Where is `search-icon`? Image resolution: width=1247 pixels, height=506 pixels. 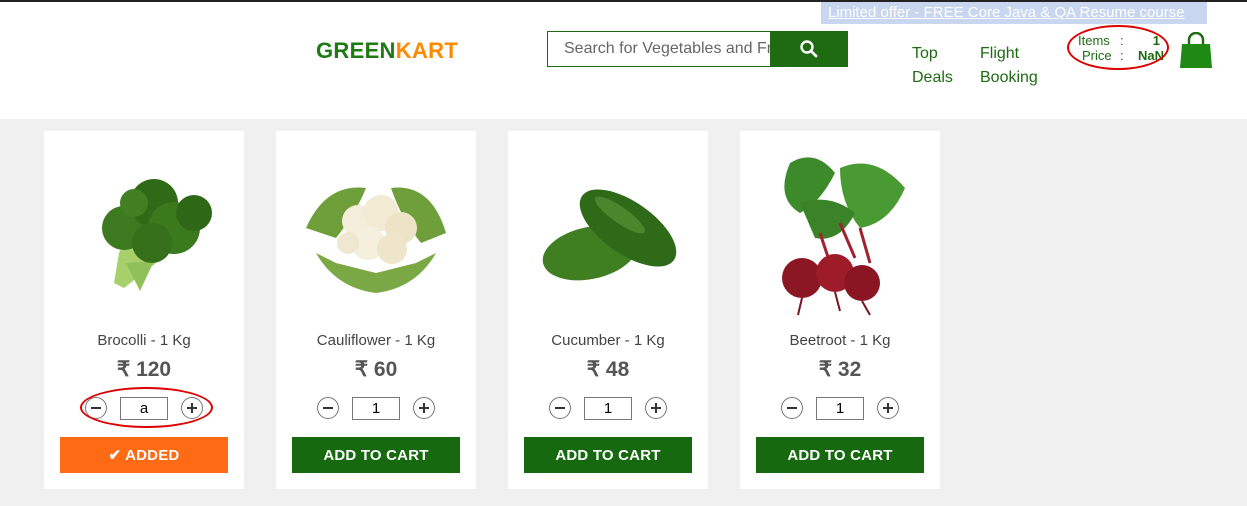
search-icon is located at coordinates (808, 49).